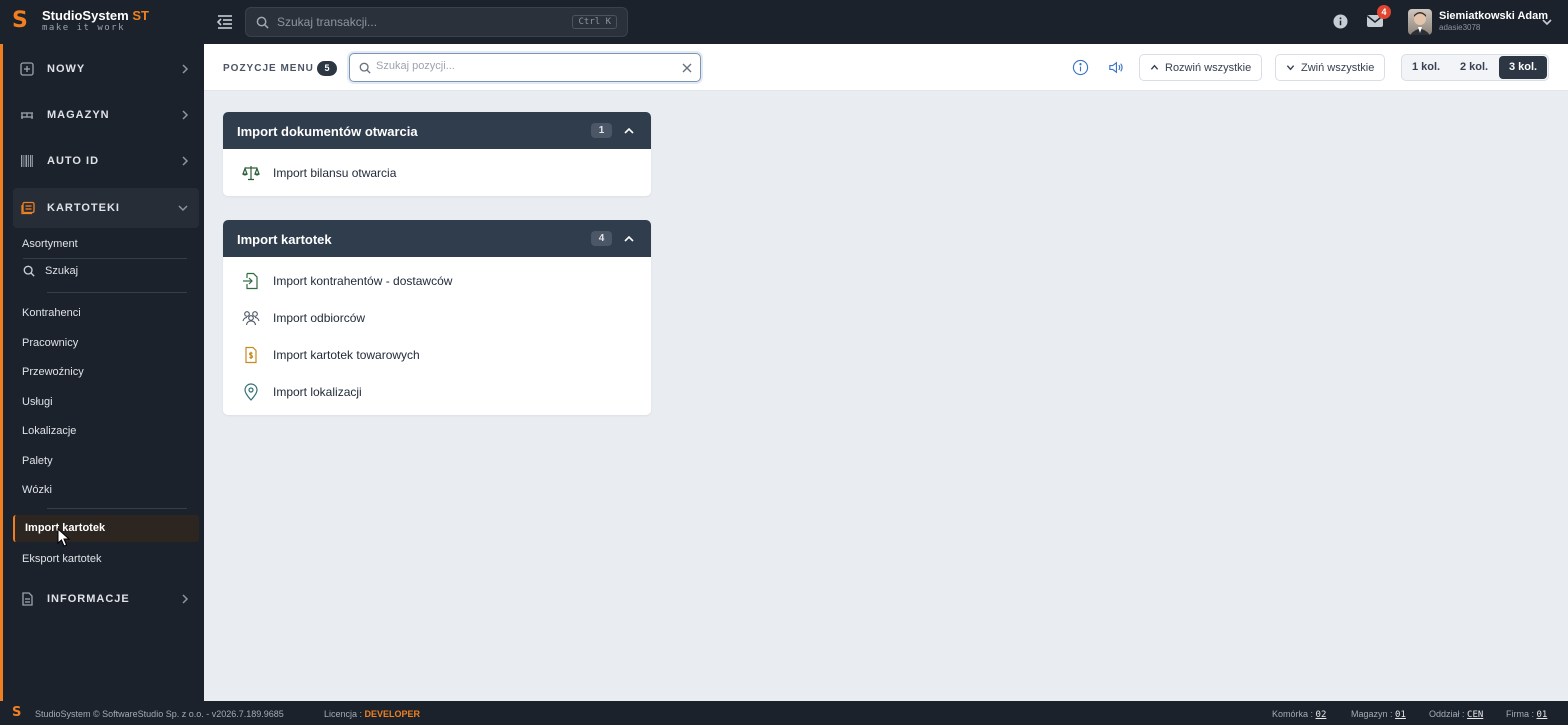 This screenshot has height=725, width=1568. Describe the element at coordinates (1372, 714) in the screenshot. I see `magazyn-label: Magazyn :` at that location.